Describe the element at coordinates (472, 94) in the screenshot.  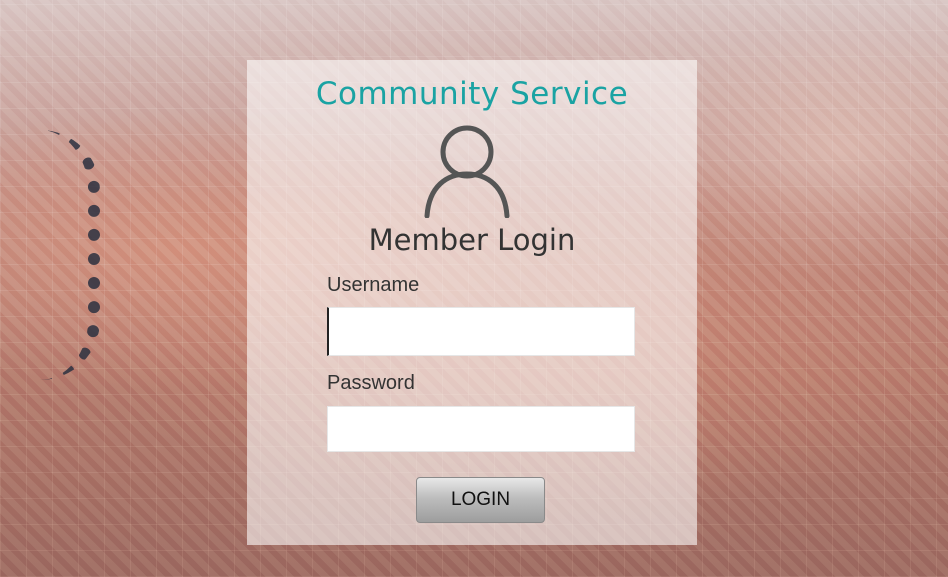
I see `app-title: Community Service` at that location.